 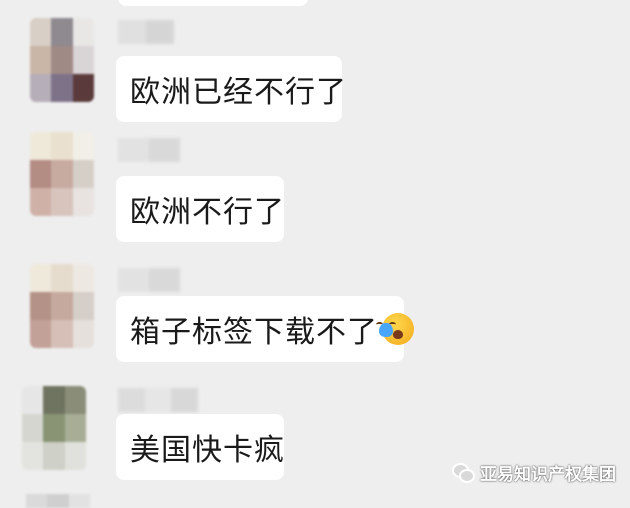 I want to click on message-bubble: 美国快卡疯, so click(x=200, y=447).